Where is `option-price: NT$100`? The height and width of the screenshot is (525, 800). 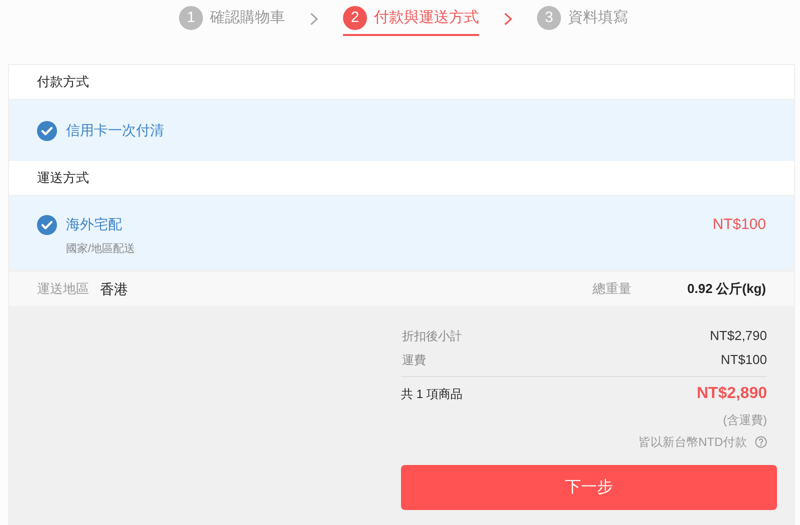
option-price: NT$100 is located at coordinates (739, 225).